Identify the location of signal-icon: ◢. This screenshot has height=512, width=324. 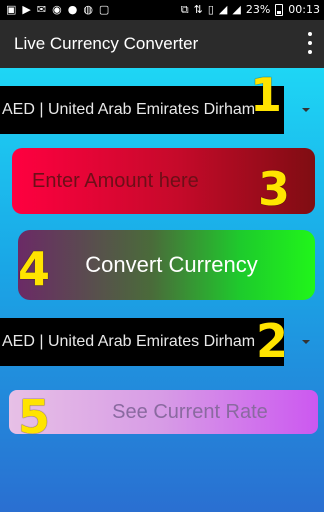
(223, 9).